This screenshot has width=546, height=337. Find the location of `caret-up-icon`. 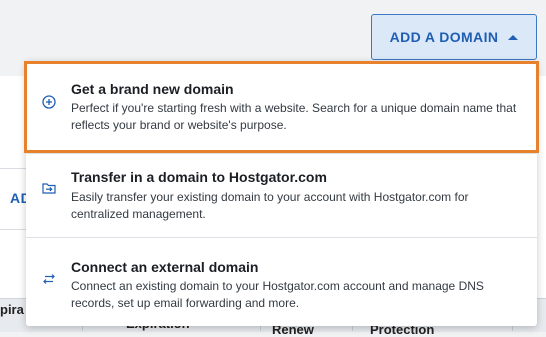

caret-up-icon is located at coordinates (513, 37).